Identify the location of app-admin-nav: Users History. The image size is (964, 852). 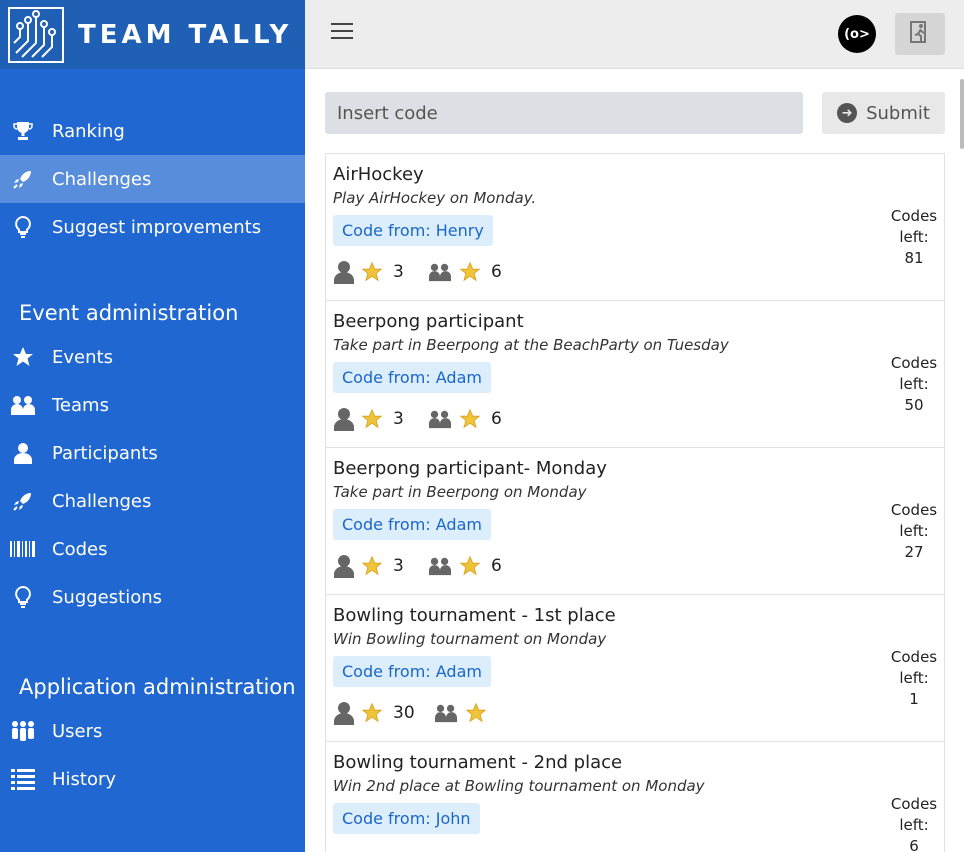
(152, 755).